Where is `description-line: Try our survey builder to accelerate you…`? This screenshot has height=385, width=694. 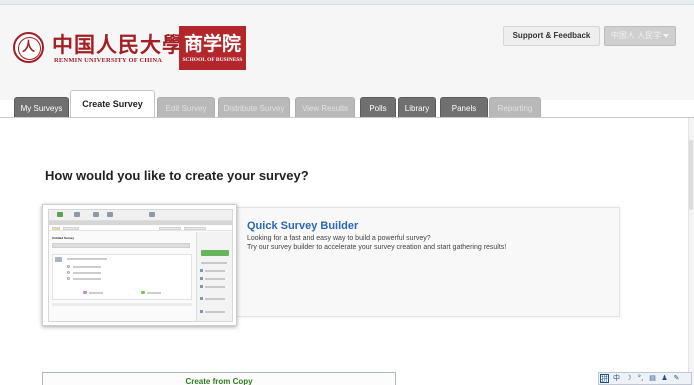 description-line: Try our survey builder to accelerate you… is located at coordinates (377, 247).